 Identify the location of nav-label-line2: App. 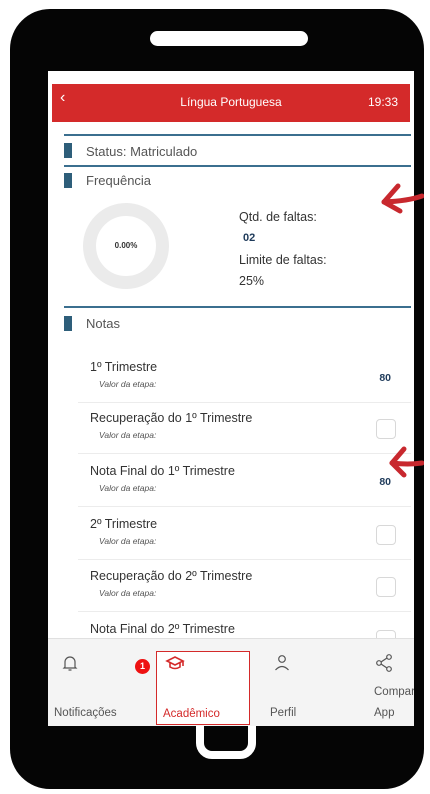
(384, 713).